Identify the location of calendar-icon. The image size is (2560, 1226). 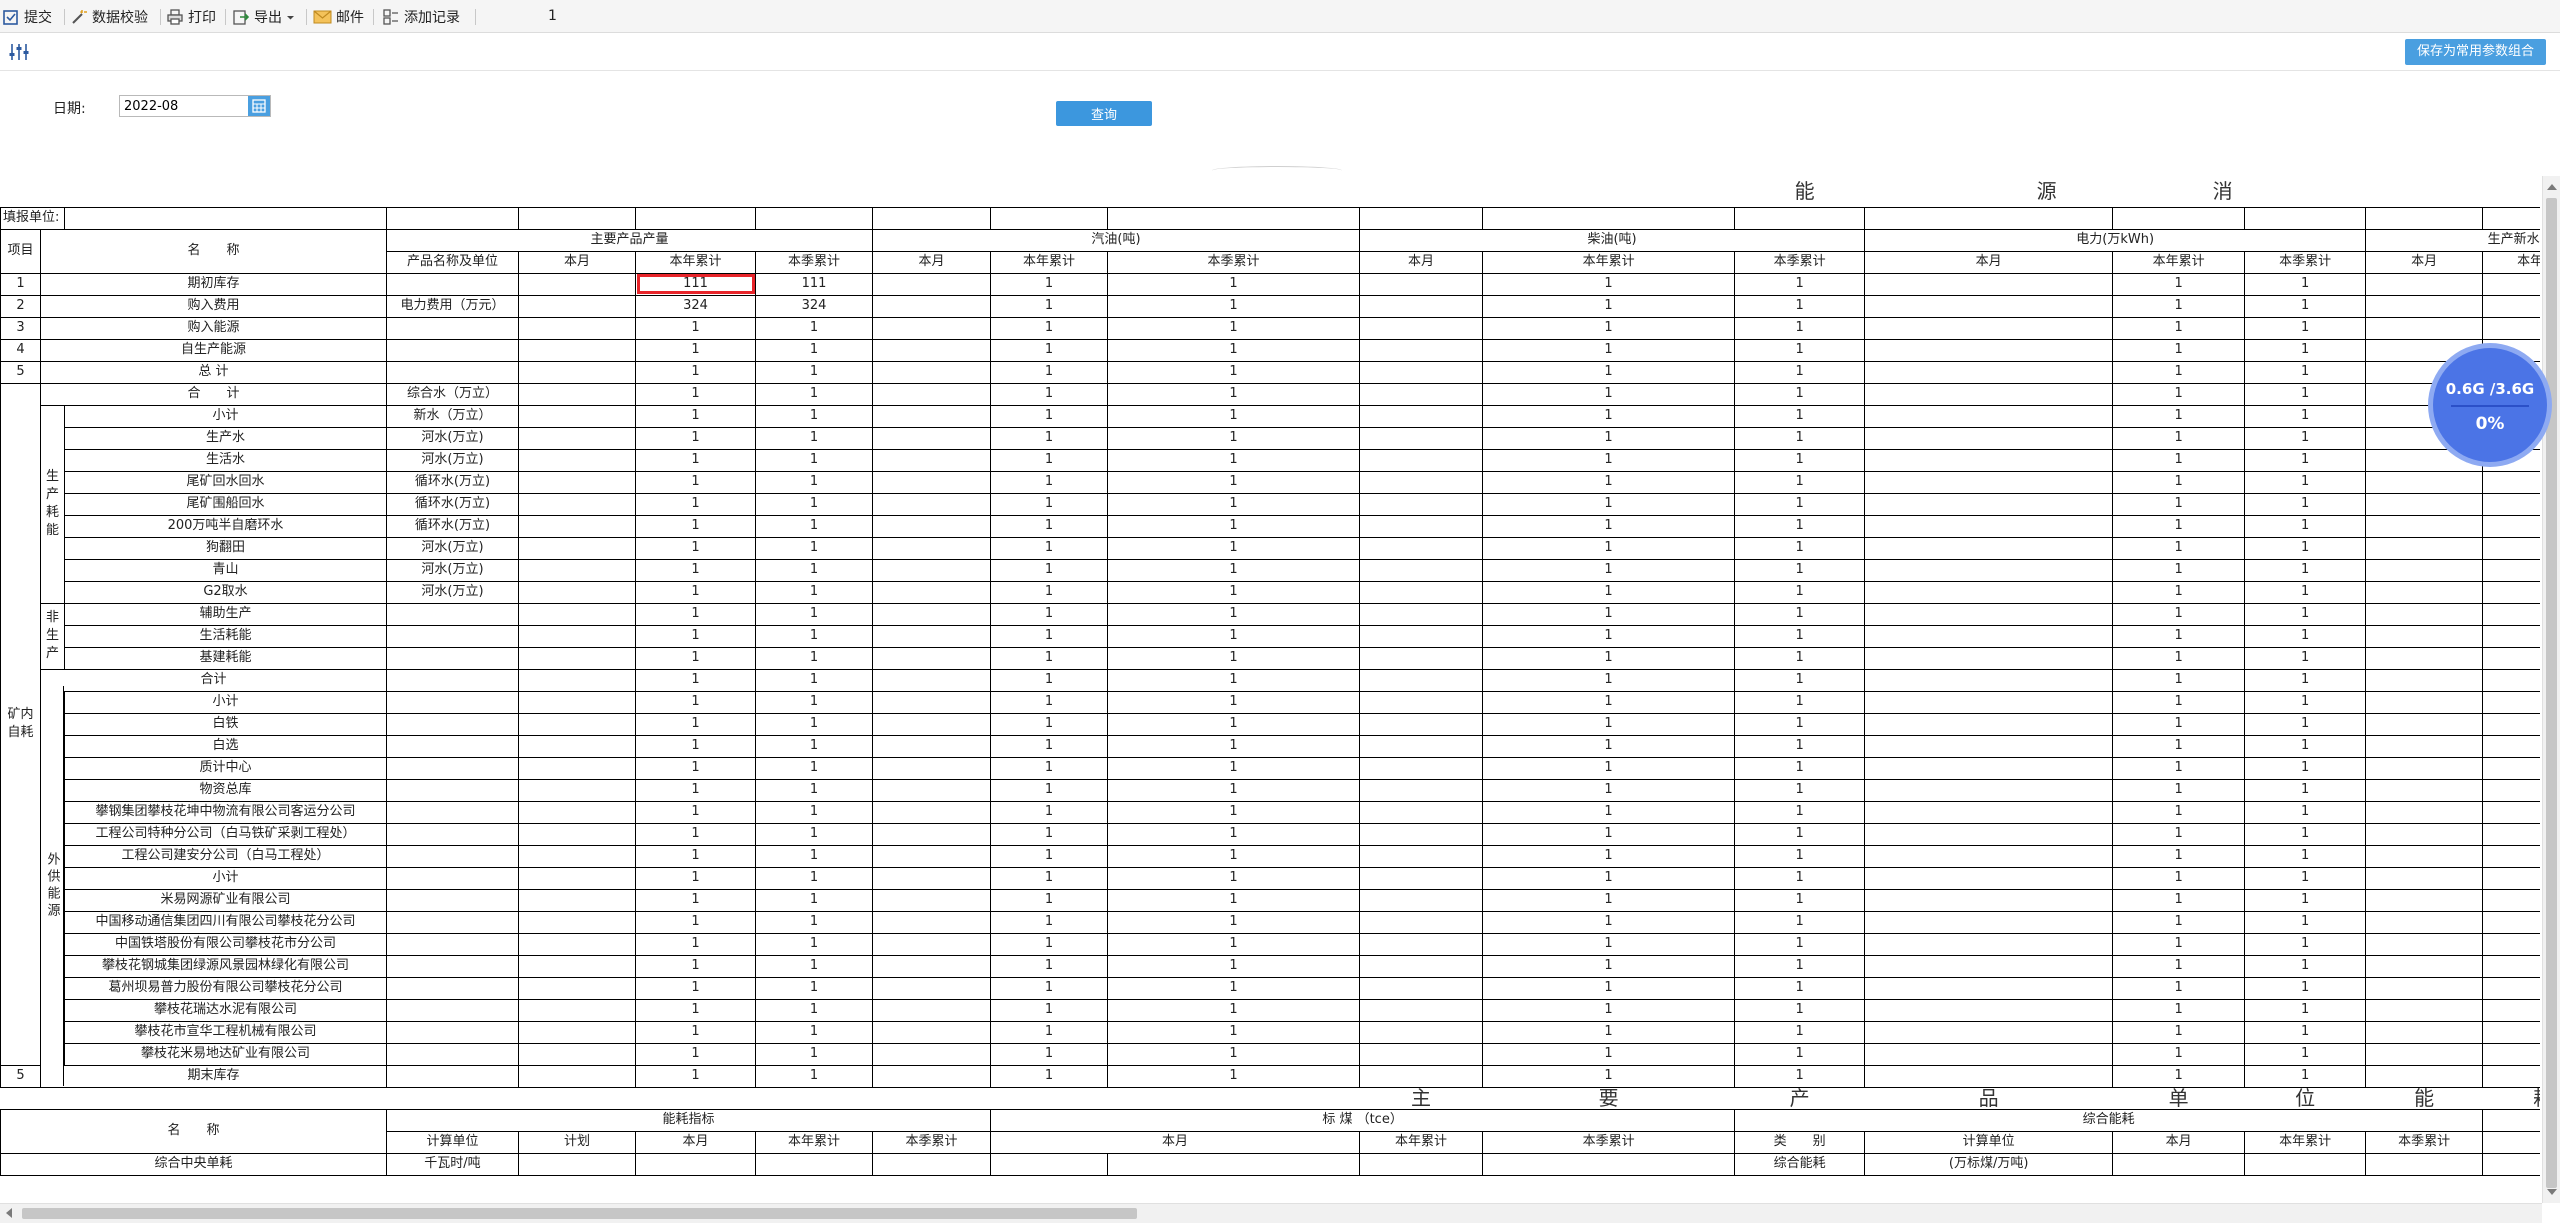
(259, 106).